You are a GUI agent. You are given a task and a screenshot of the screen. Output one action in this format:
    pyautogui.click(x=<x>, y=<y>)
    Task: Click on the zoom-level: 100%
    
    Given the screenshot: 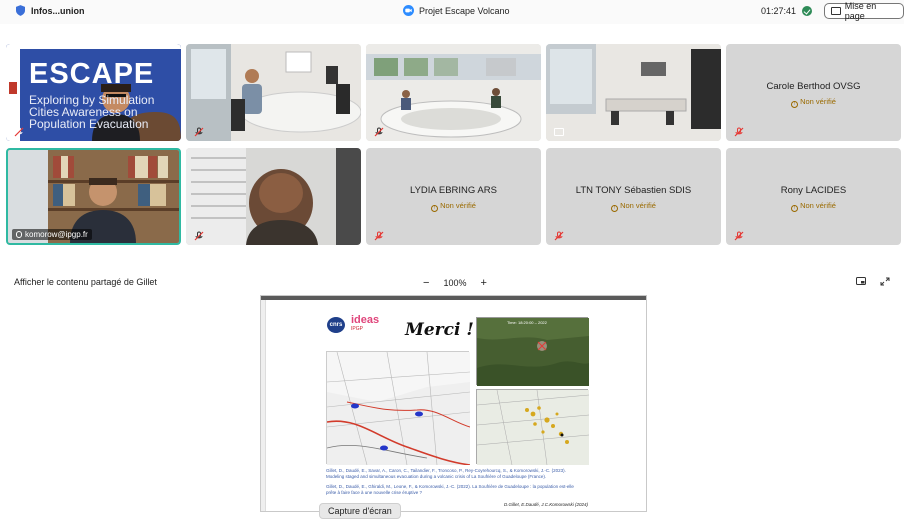 What is the action you would take?
    pyautogui.click(x=455, y=283)
    